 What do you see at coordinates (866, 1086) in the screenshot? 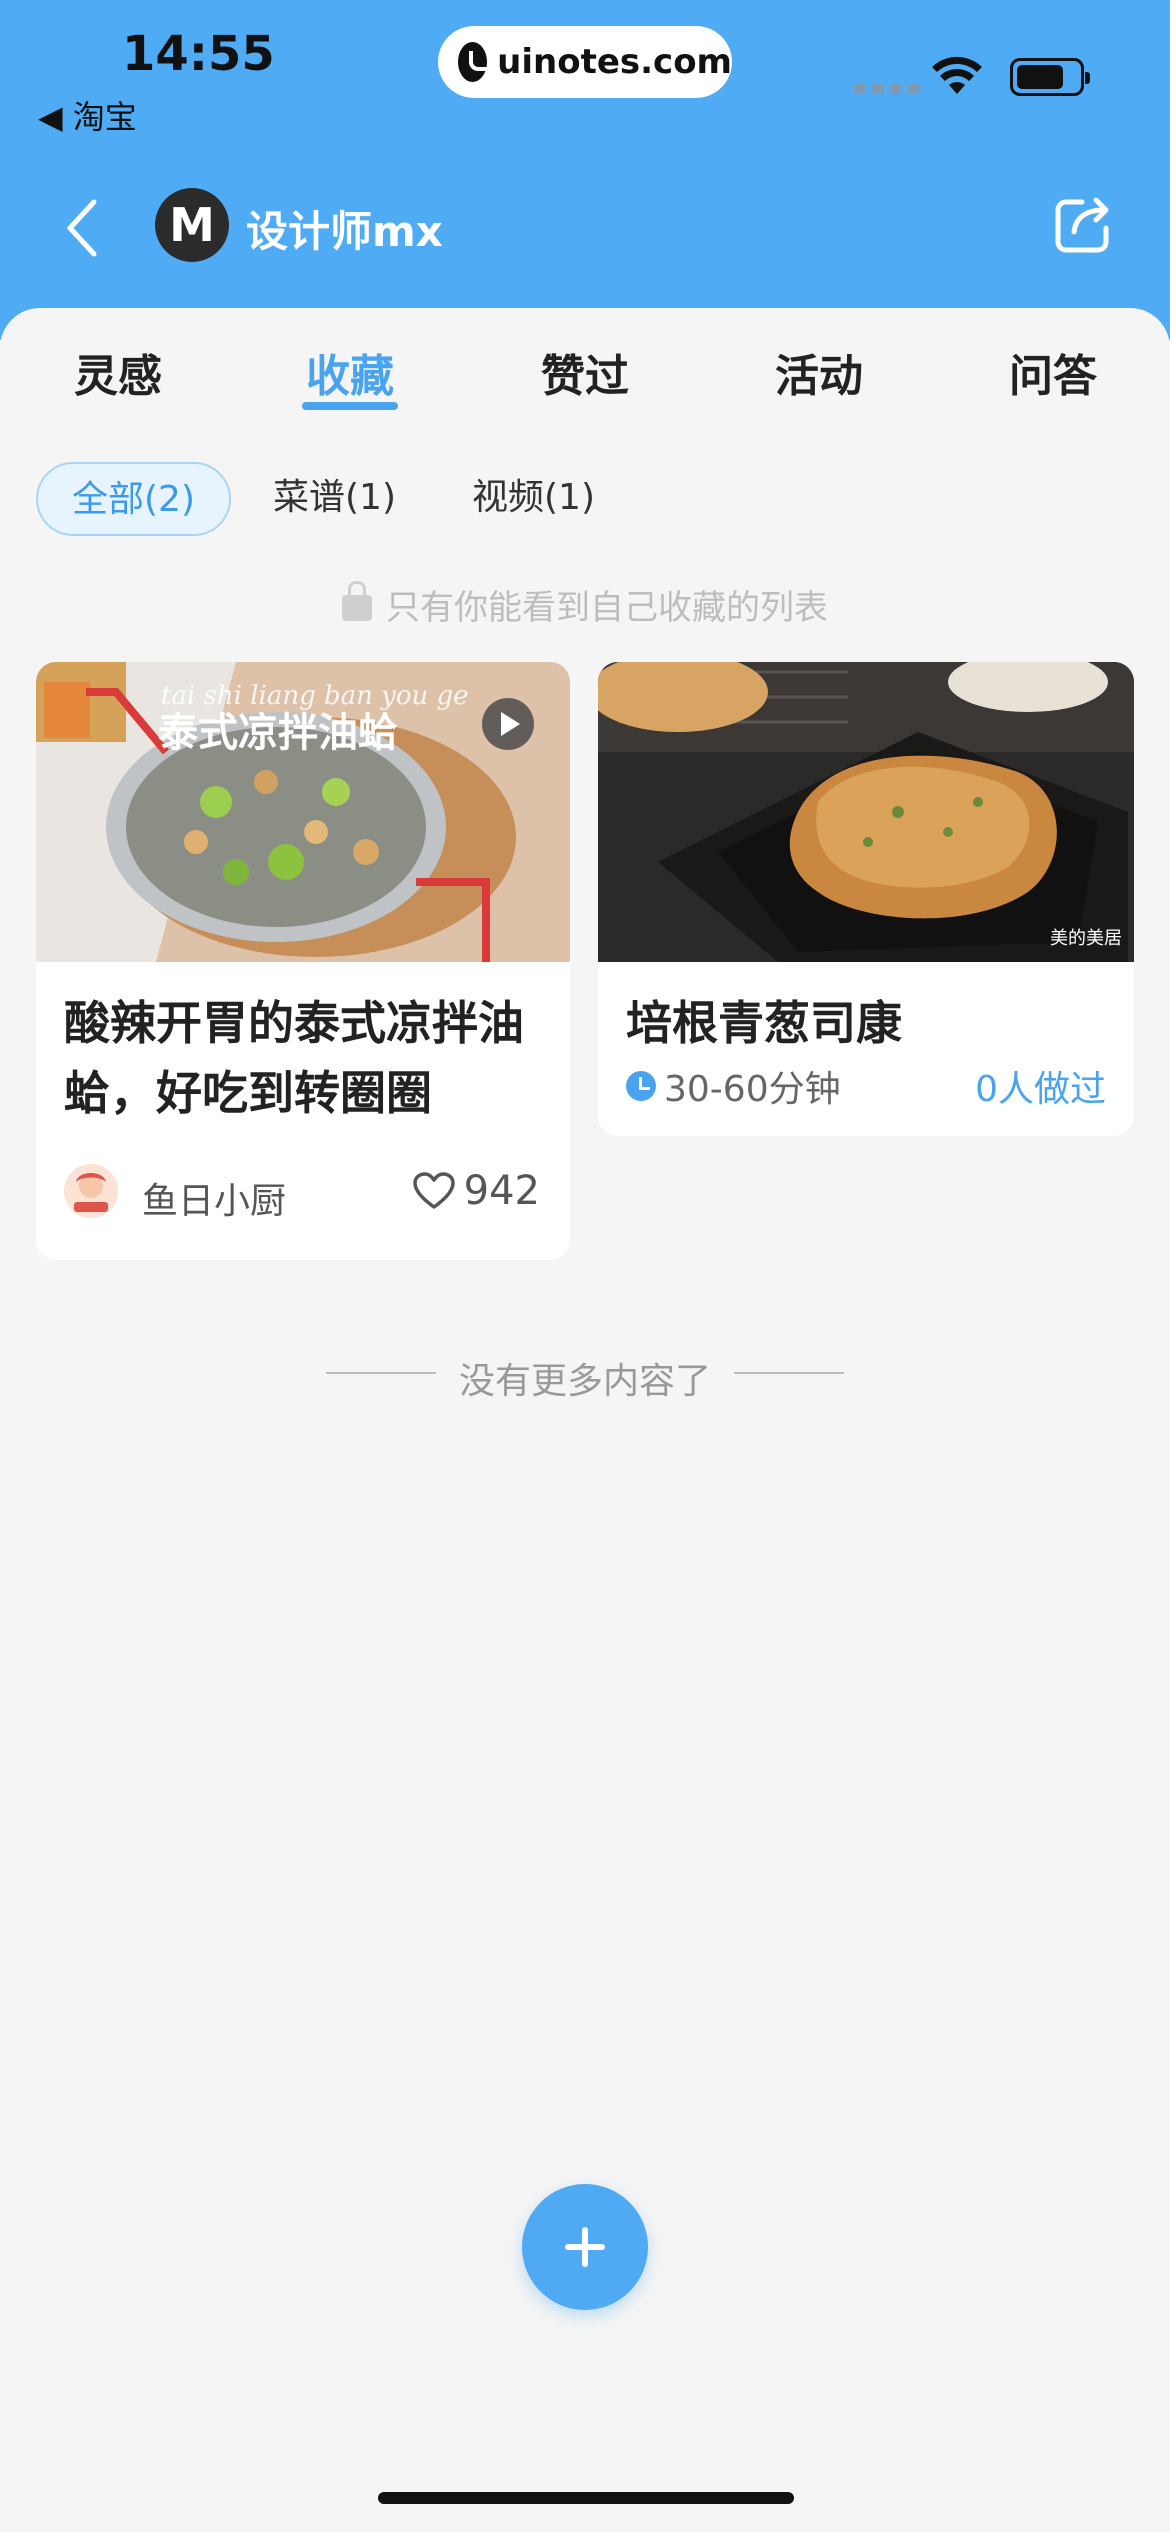
I see `recipe-meta: 30-60分钟 0人做过` at bounding box center [866, 1086].